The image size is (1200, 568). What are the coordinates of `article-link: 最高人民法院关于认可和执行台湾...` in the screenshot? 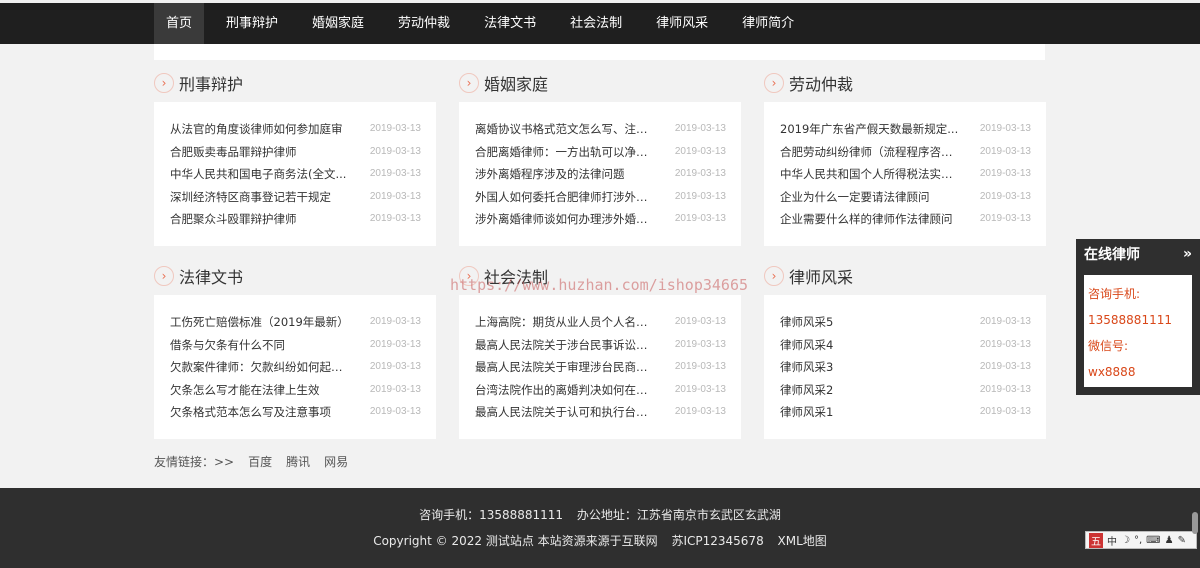 It's located at (565, 412).